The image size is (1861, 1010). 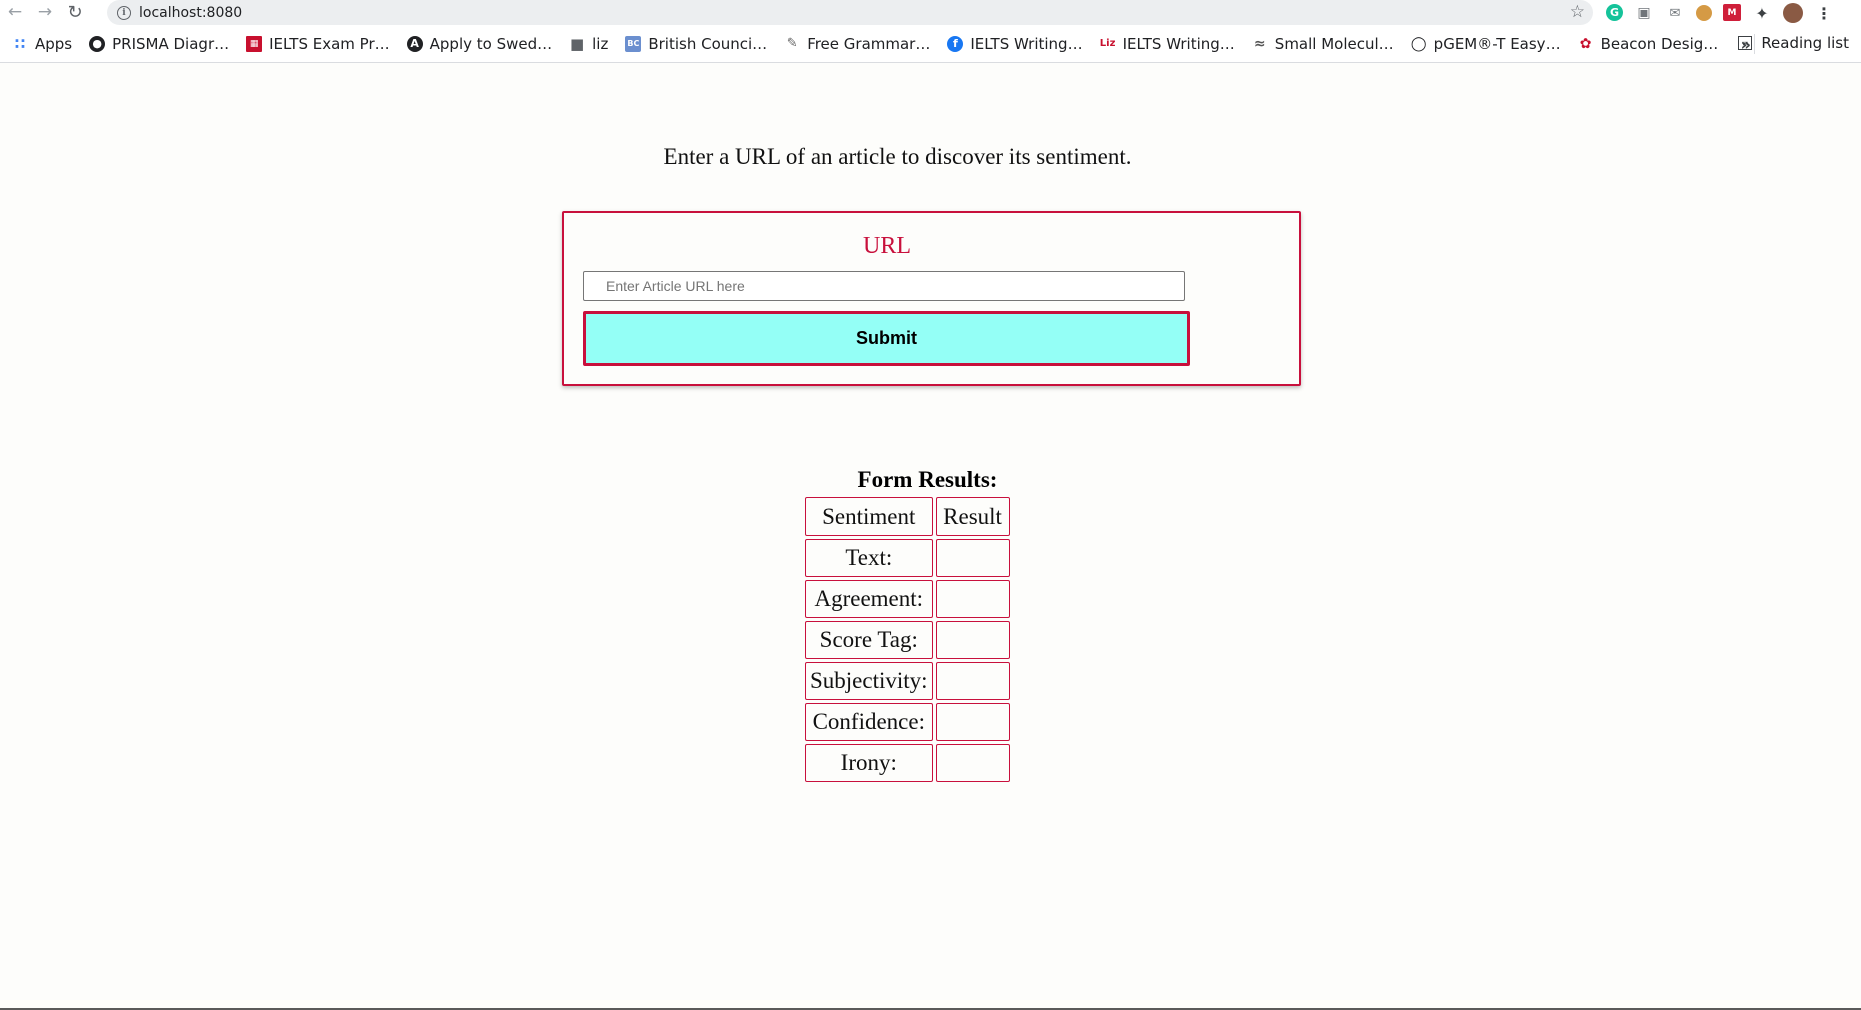 I want to click on row-value-confidence, so click(x=972, y=722).